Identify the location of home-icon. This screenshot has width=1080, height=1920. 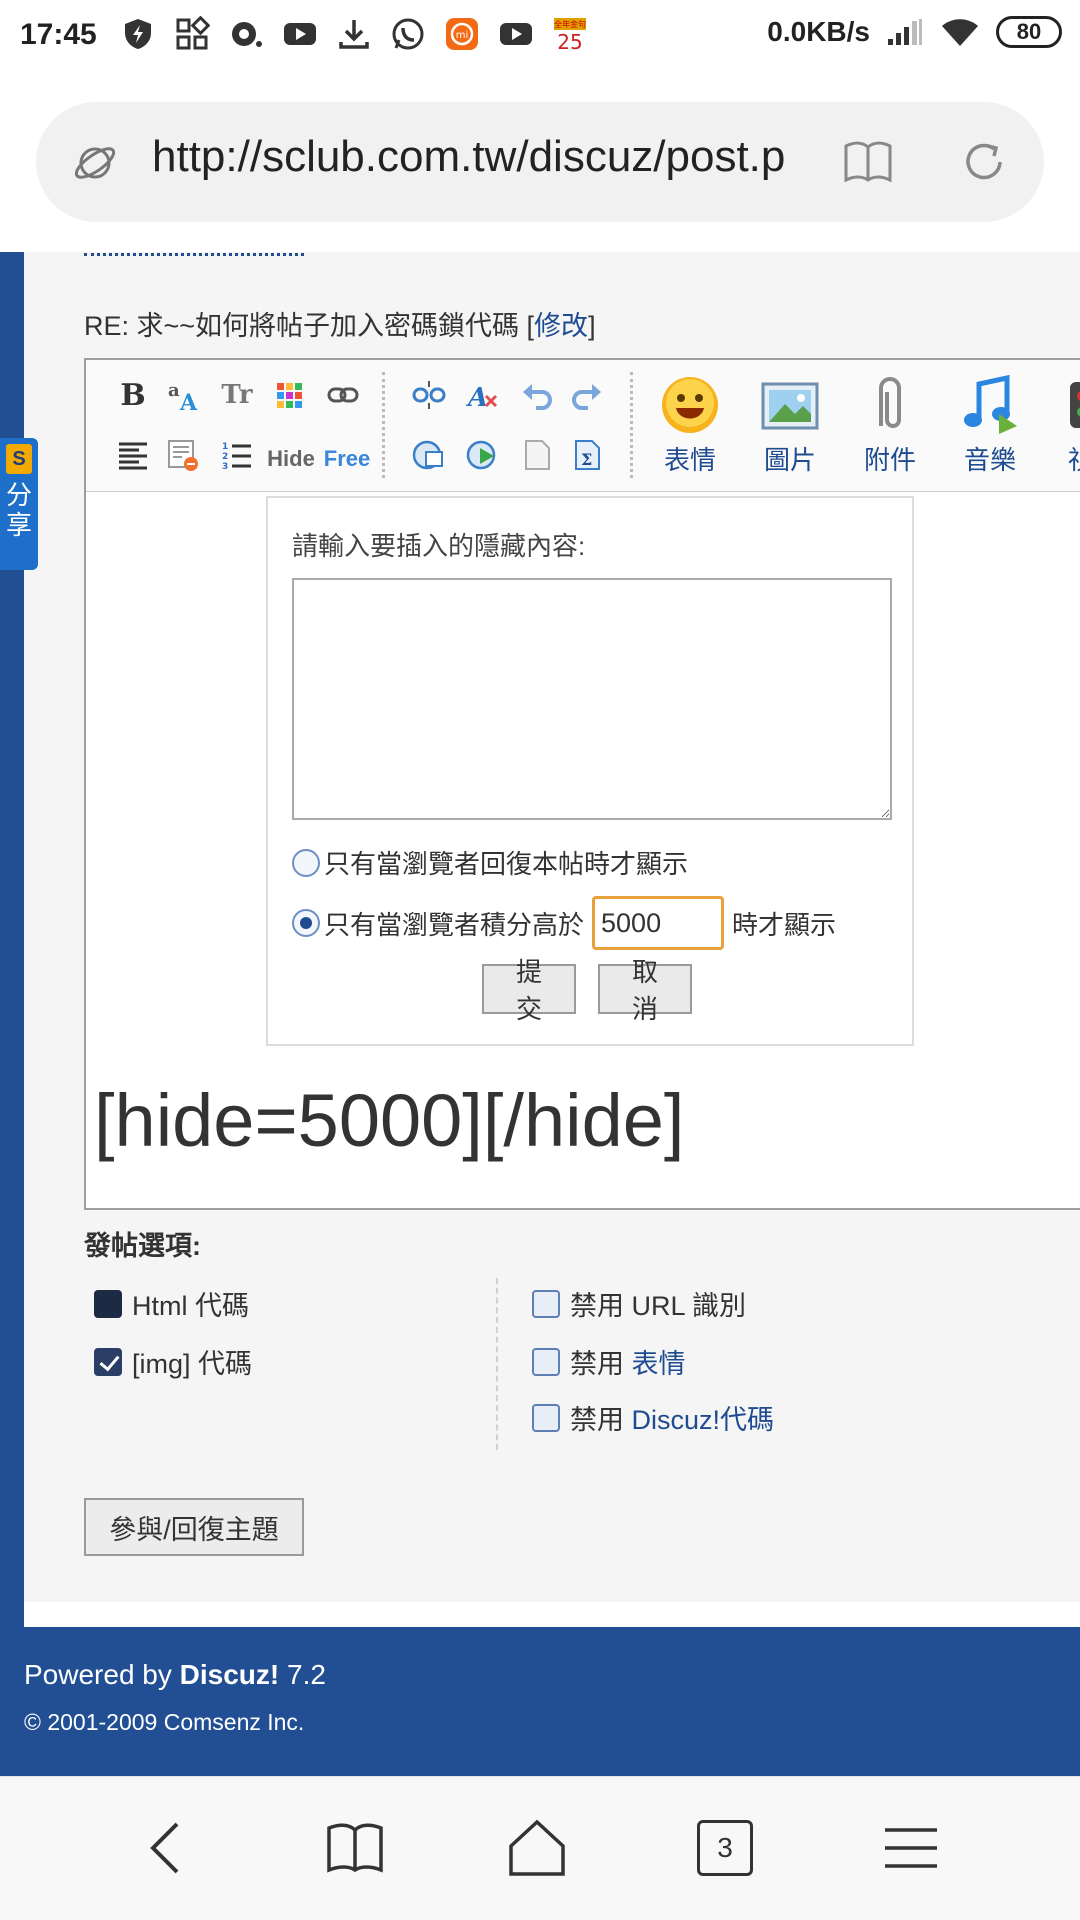
(537, 1847).